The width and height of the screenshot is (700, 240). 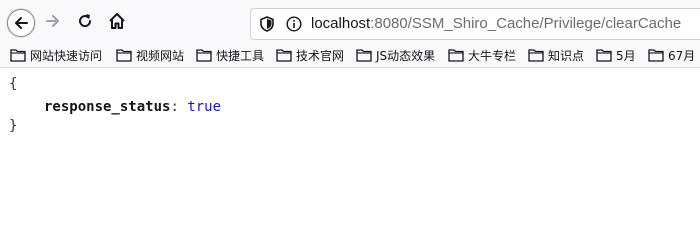 What do you see at coordinates (682, 55) in the screenshot?
I see `bookmark-label: 67月` at bounding box center [682, 55].